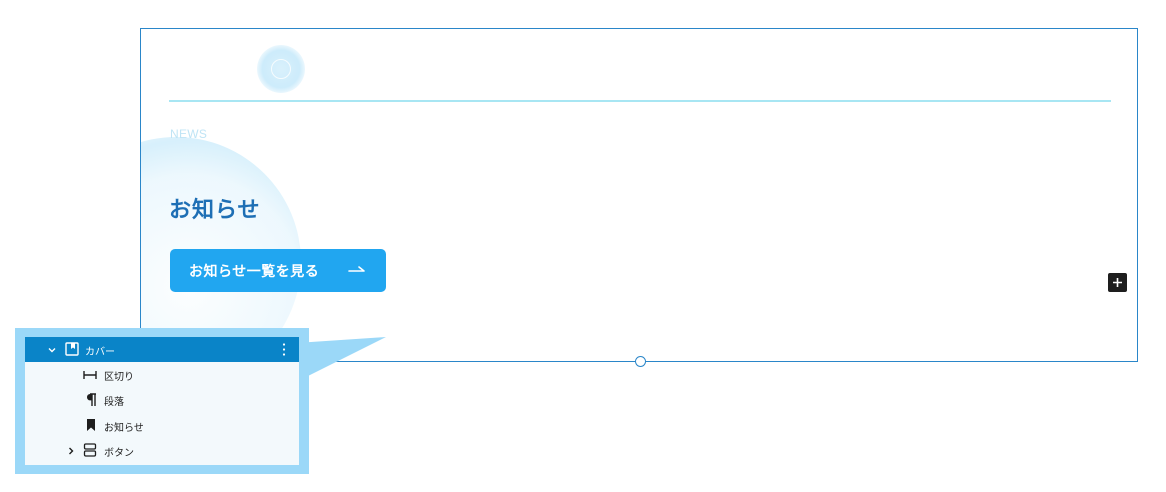 Image resolution: width=1166 pixels, height=492 pixels. What do you see at coordinates (71, 451) in the screenshot?
I see `chevron-right-icon` at bounding box center [71, 451].